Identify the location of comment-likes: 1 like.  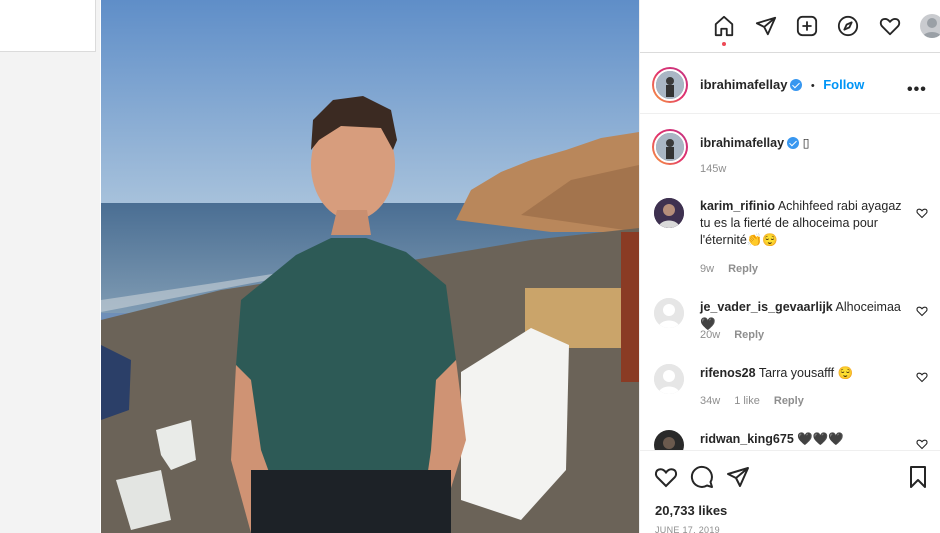
(747, 401).